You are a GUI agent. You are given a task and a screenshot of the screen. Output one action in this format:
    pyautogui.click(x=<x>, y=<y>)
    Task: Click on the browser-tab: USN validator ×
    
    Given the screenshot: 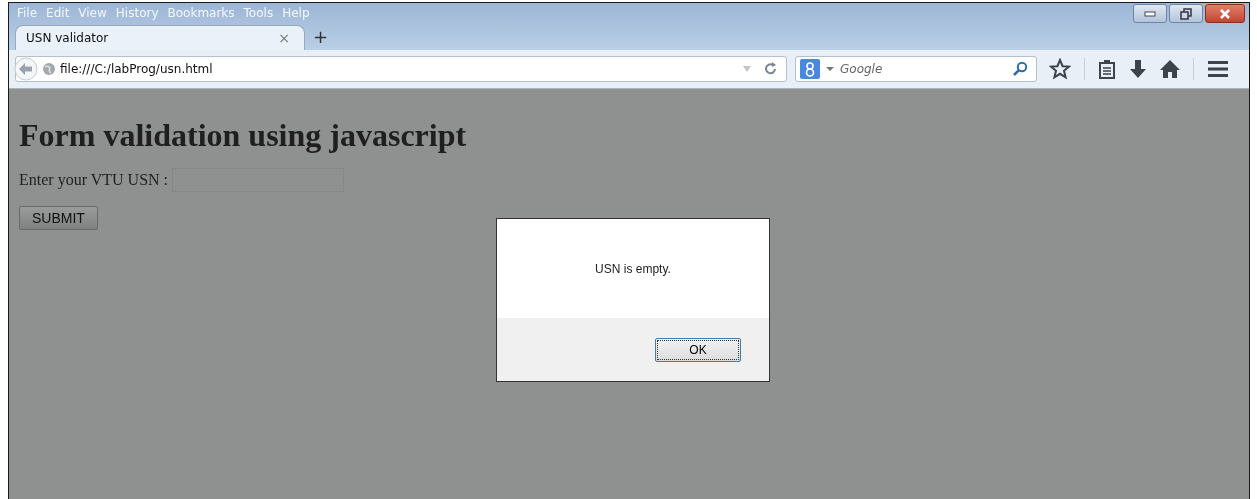 What is the action you would take?
    pyautogui.click(x=160, y=37)
    